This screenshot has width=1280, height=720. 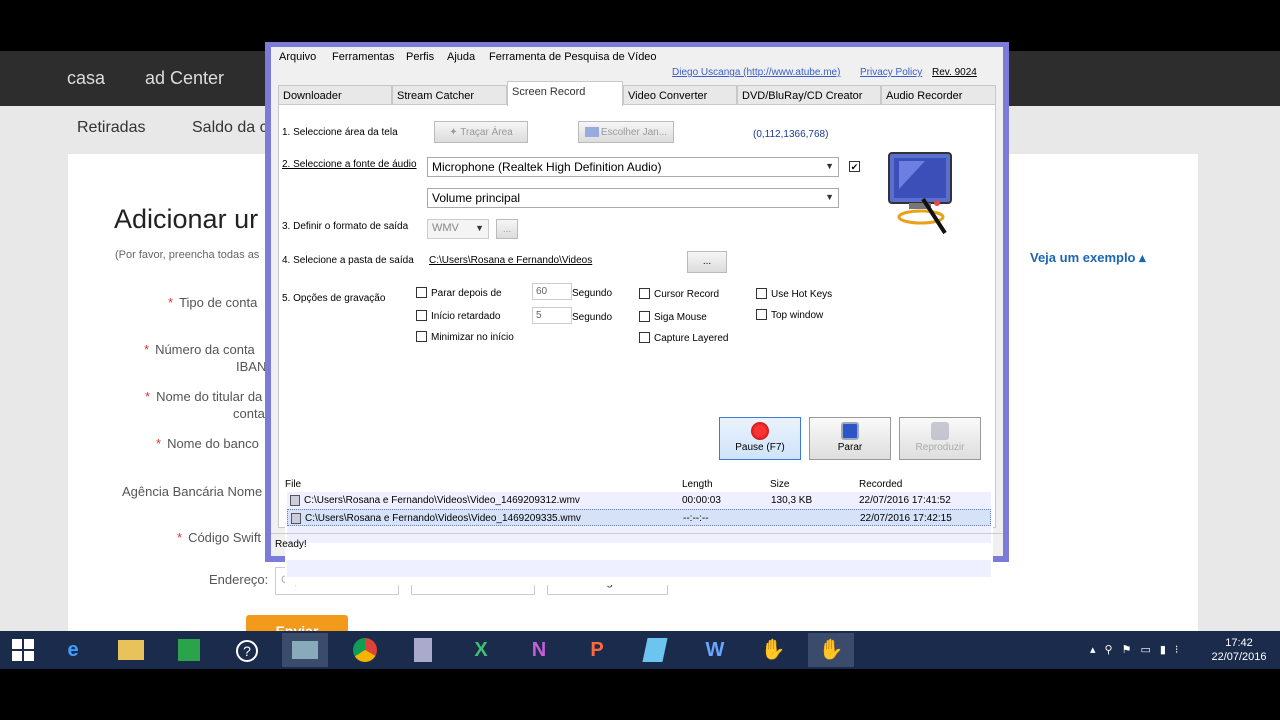 What do you see at coordinates (655, 650) in the screenshot?
I see `notepad-icon` at bounding box center [655, 650].